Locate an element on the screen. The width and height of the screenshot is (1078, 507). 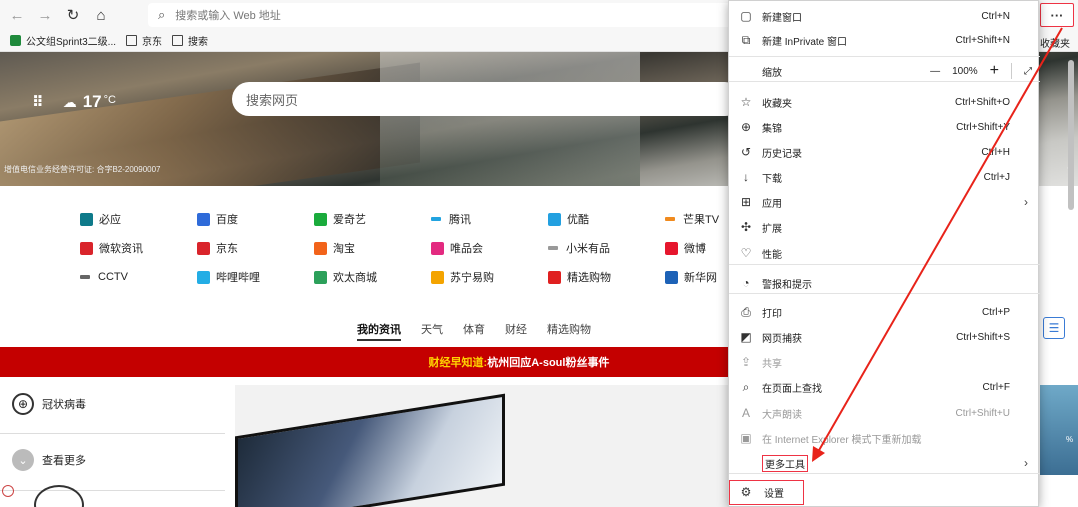
refresh-icon: ↻ is located at coordinates (73, 15).